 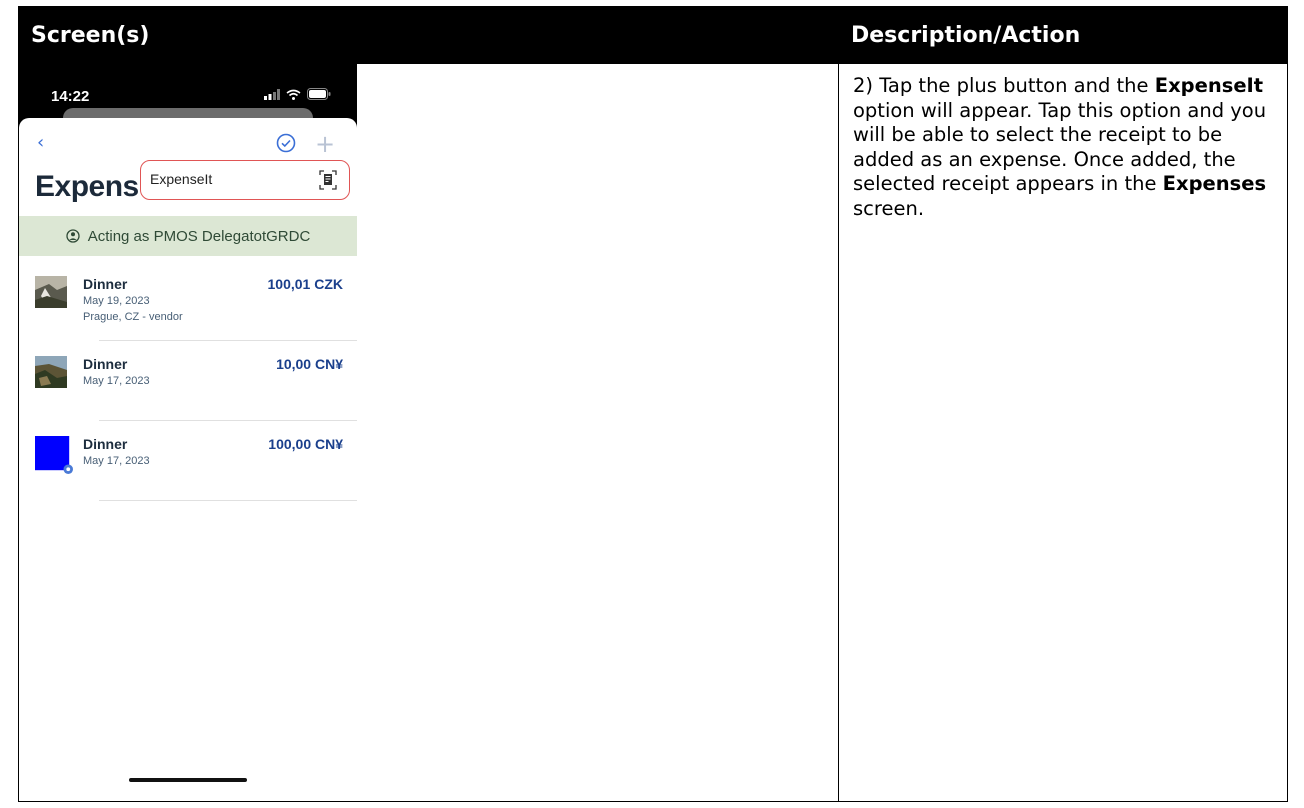 What do you see at coordinates (1214, 183) in the screenshot?
I see `expenses-term: Expenses` at bounding box center [1214, 183].